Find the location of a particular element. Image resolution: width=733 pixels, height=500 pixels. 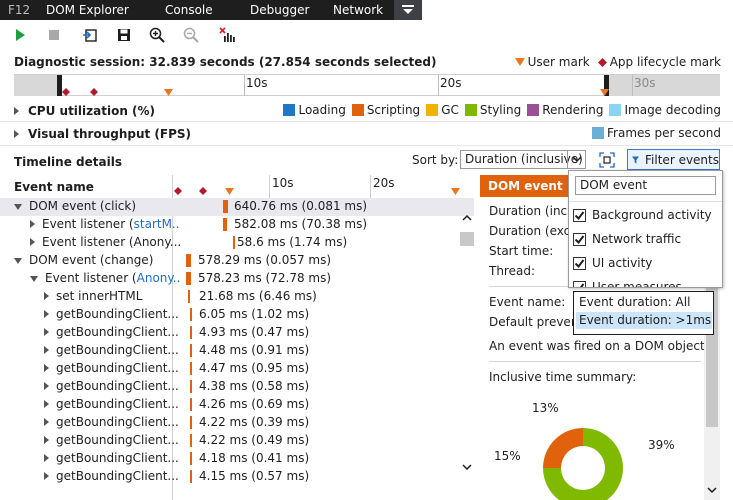

legend-scripting: Scripting is located at coordinates (385, 110).